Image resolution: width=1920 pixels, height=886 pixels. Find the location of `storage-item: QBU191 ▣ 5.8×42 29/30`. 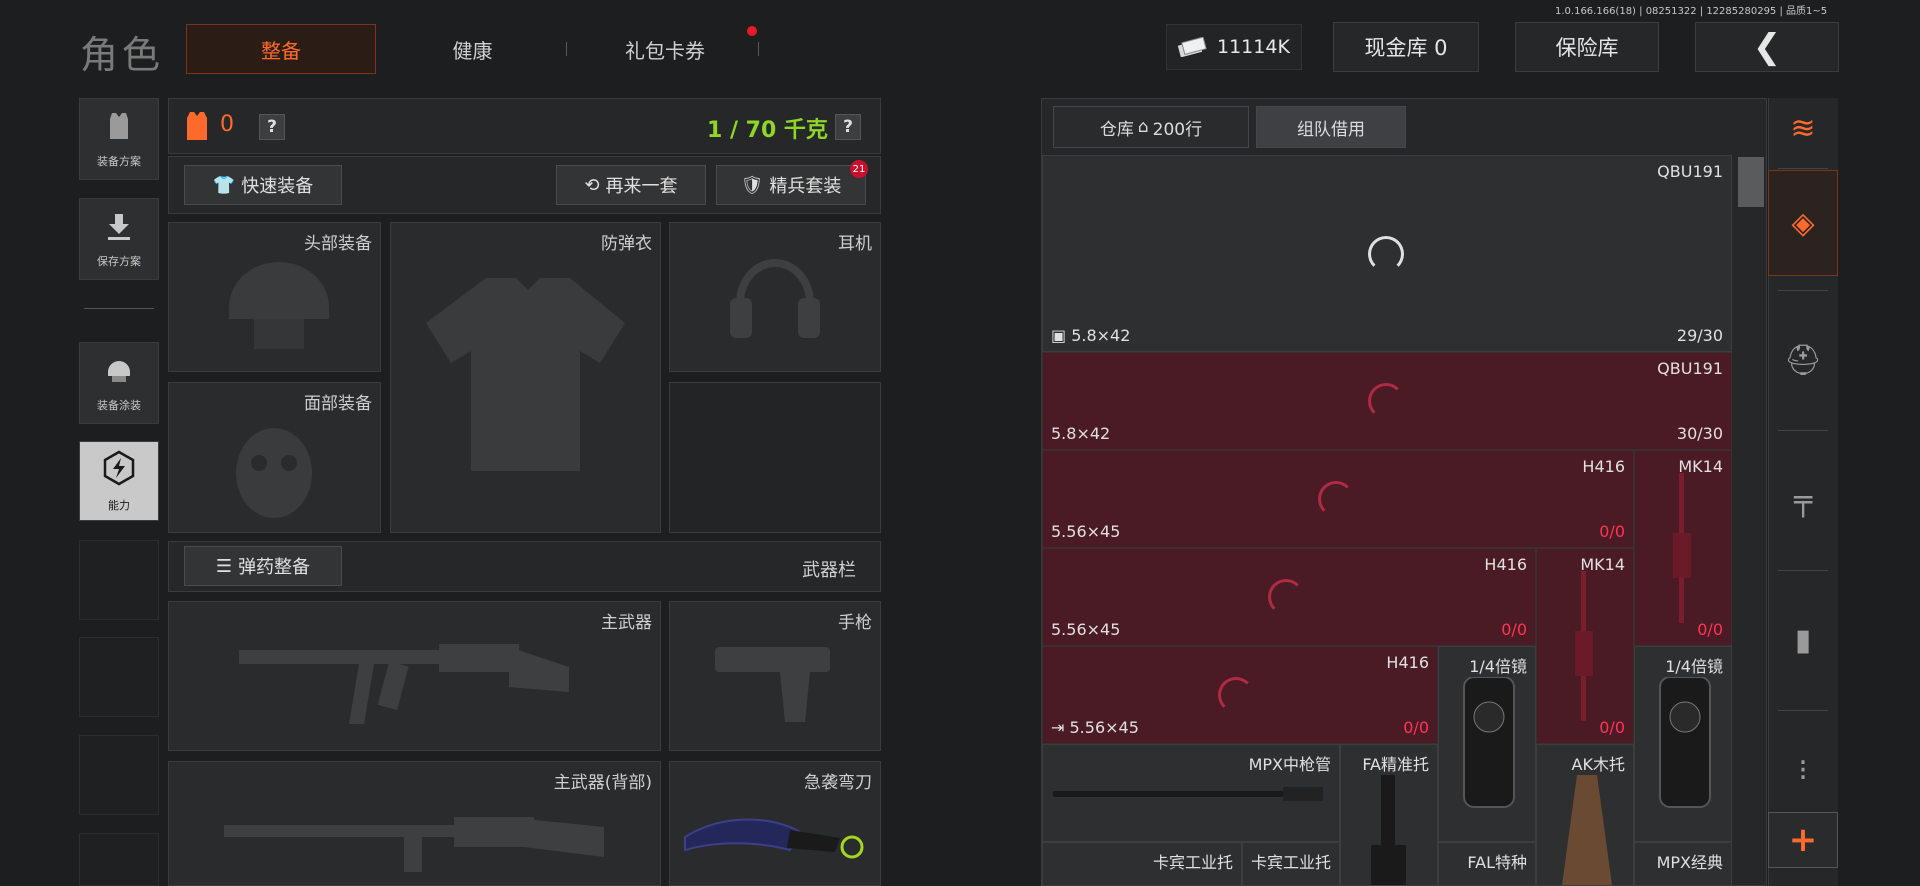

storage-item: QBU191 ▣ 5.8×42 29/30 is located at coordinates (1387, 253).